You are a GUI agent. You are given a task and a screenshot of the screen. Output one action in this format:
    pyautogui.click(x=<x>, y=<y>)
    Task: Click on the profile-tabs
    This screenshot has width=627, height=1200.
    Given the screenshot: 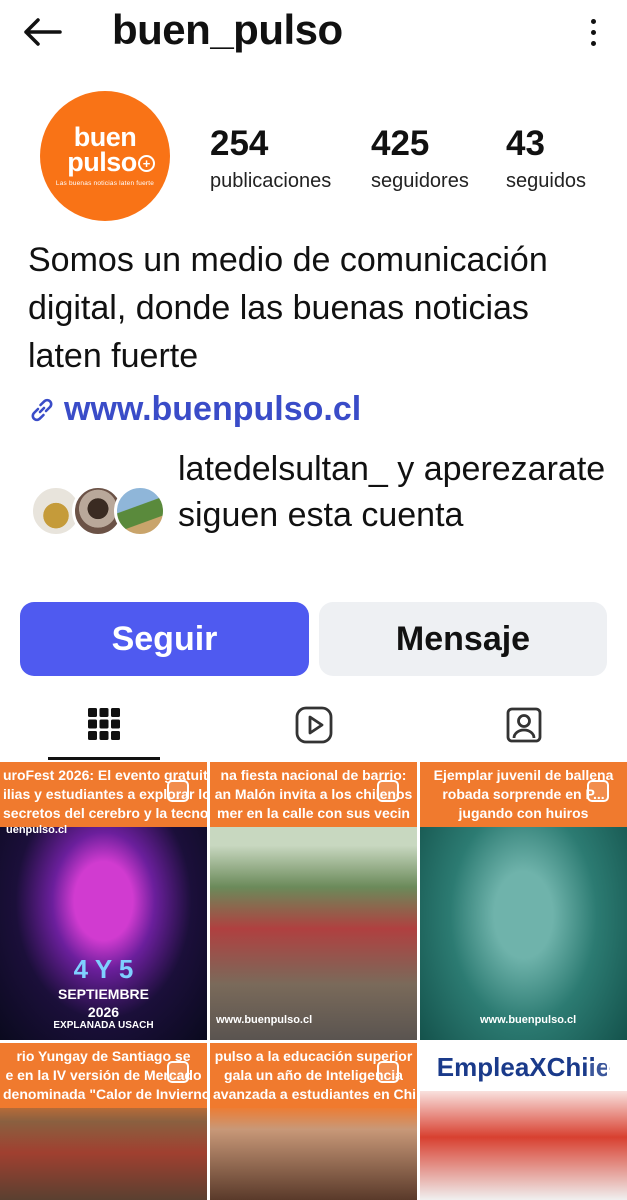 What is the action you would take?
    pyautogui.click(x=313, y=725)
    